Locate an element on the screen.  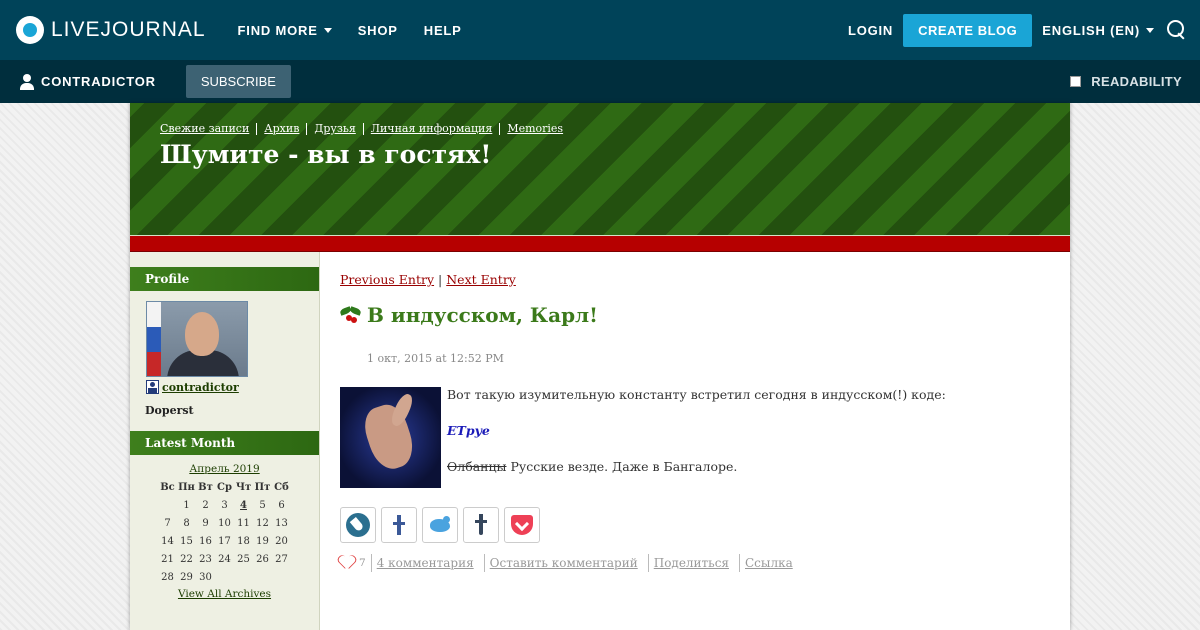
login-link: LOGIN is located at coordinates (870, 30).